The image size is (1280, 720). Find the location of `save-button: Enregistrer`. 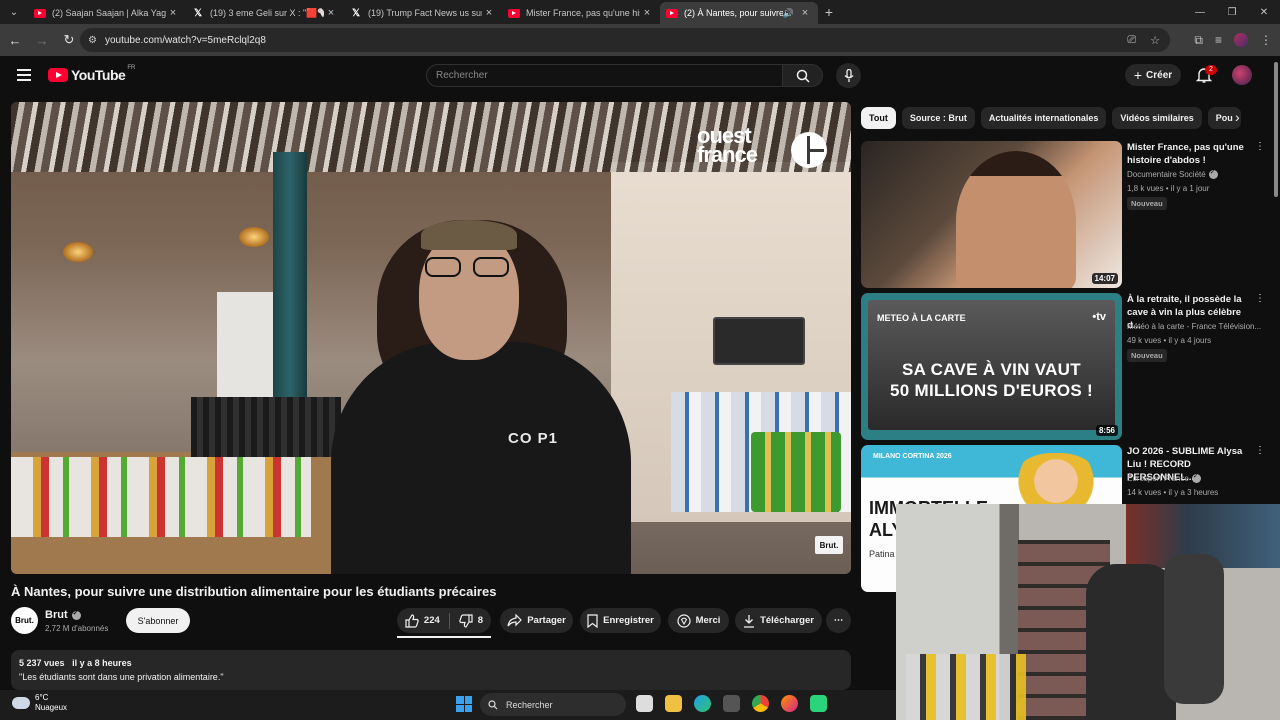

save-button: Enregistrer is located at coordinates (620, 620).